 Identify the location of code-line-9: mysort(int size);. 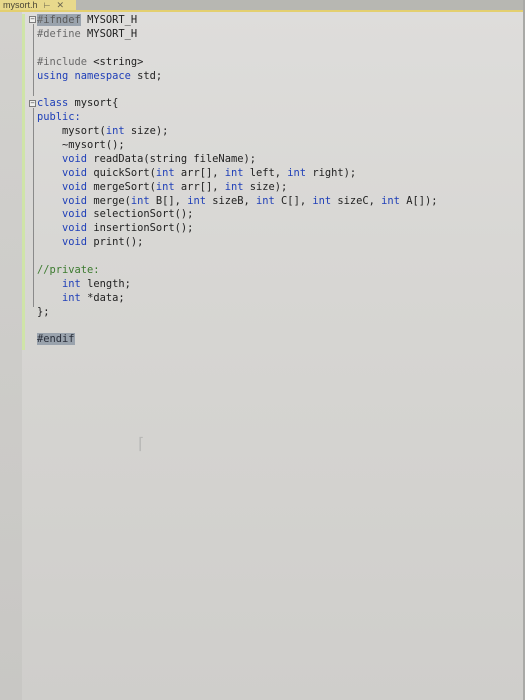
(103, 131).